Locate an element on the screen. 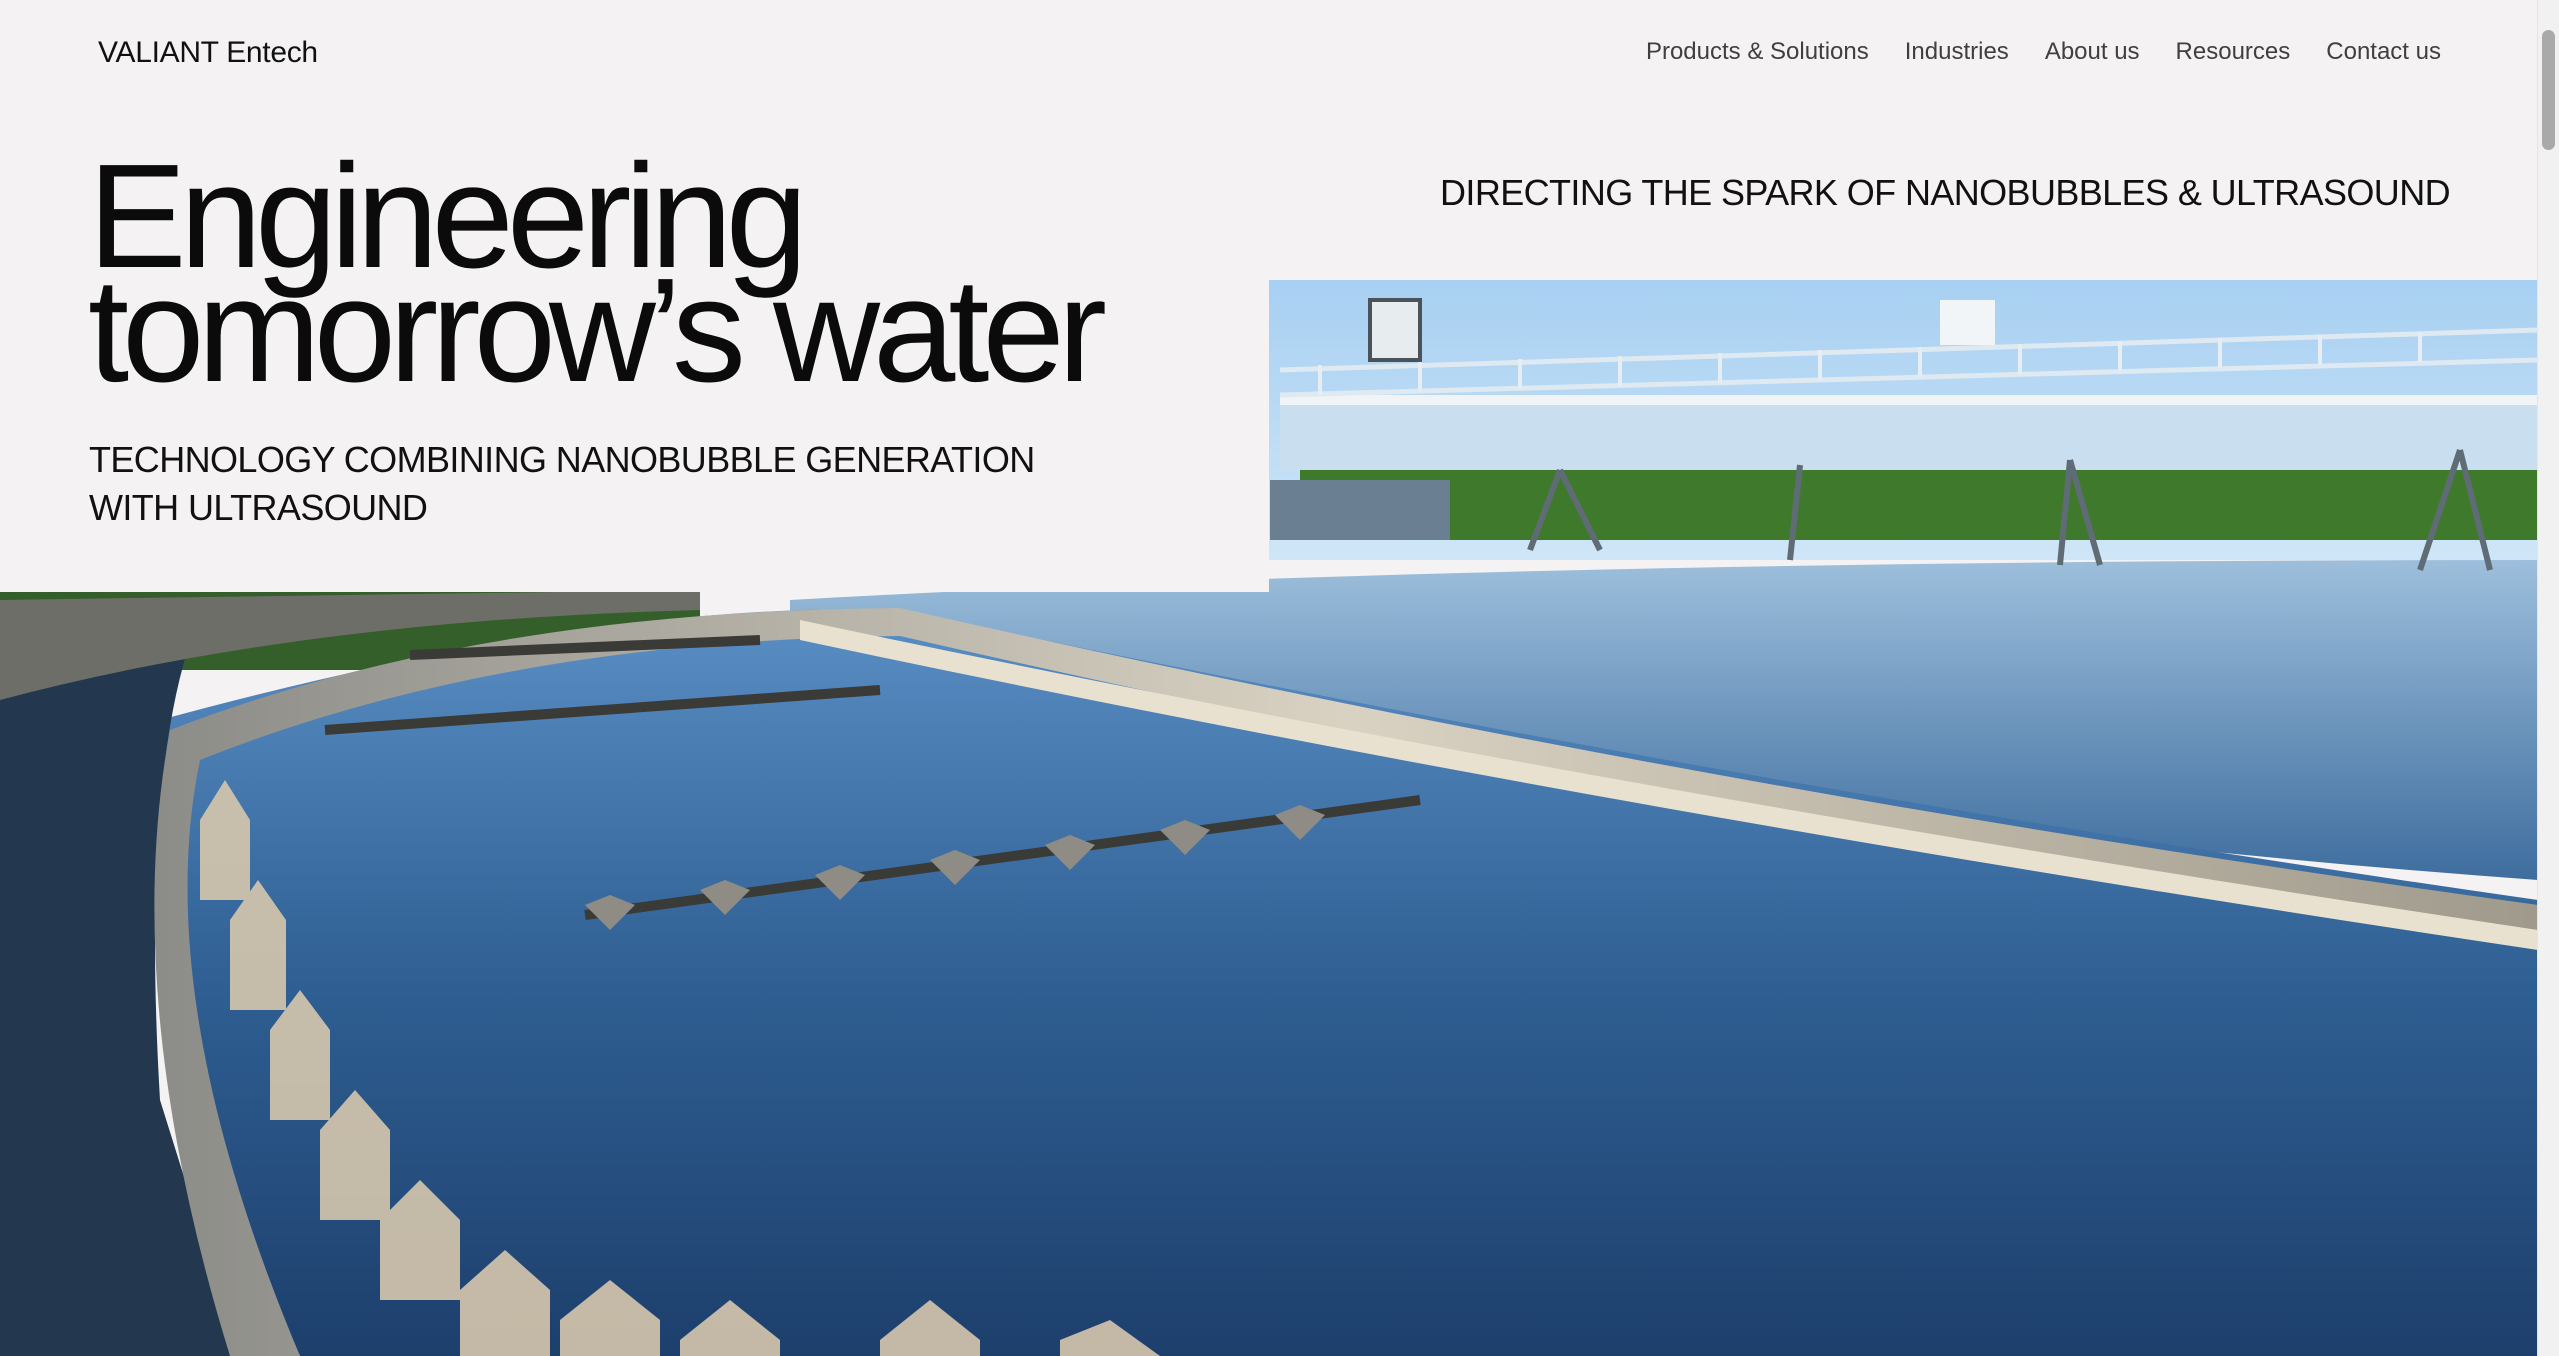 This screenshot has height=1356, width=2559. nav-item-resources: Resources is located at coordinates (2233, 52).